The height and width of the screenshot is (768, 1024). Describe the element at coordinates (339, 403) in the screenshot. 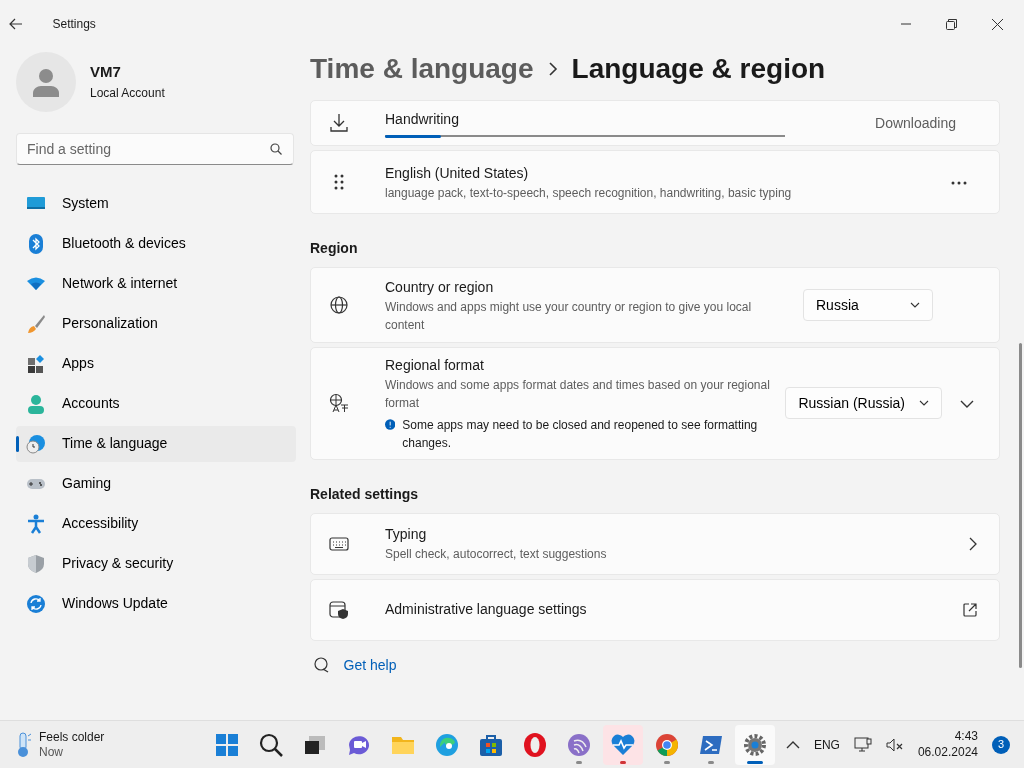

I see `language-format-icon` at that location.